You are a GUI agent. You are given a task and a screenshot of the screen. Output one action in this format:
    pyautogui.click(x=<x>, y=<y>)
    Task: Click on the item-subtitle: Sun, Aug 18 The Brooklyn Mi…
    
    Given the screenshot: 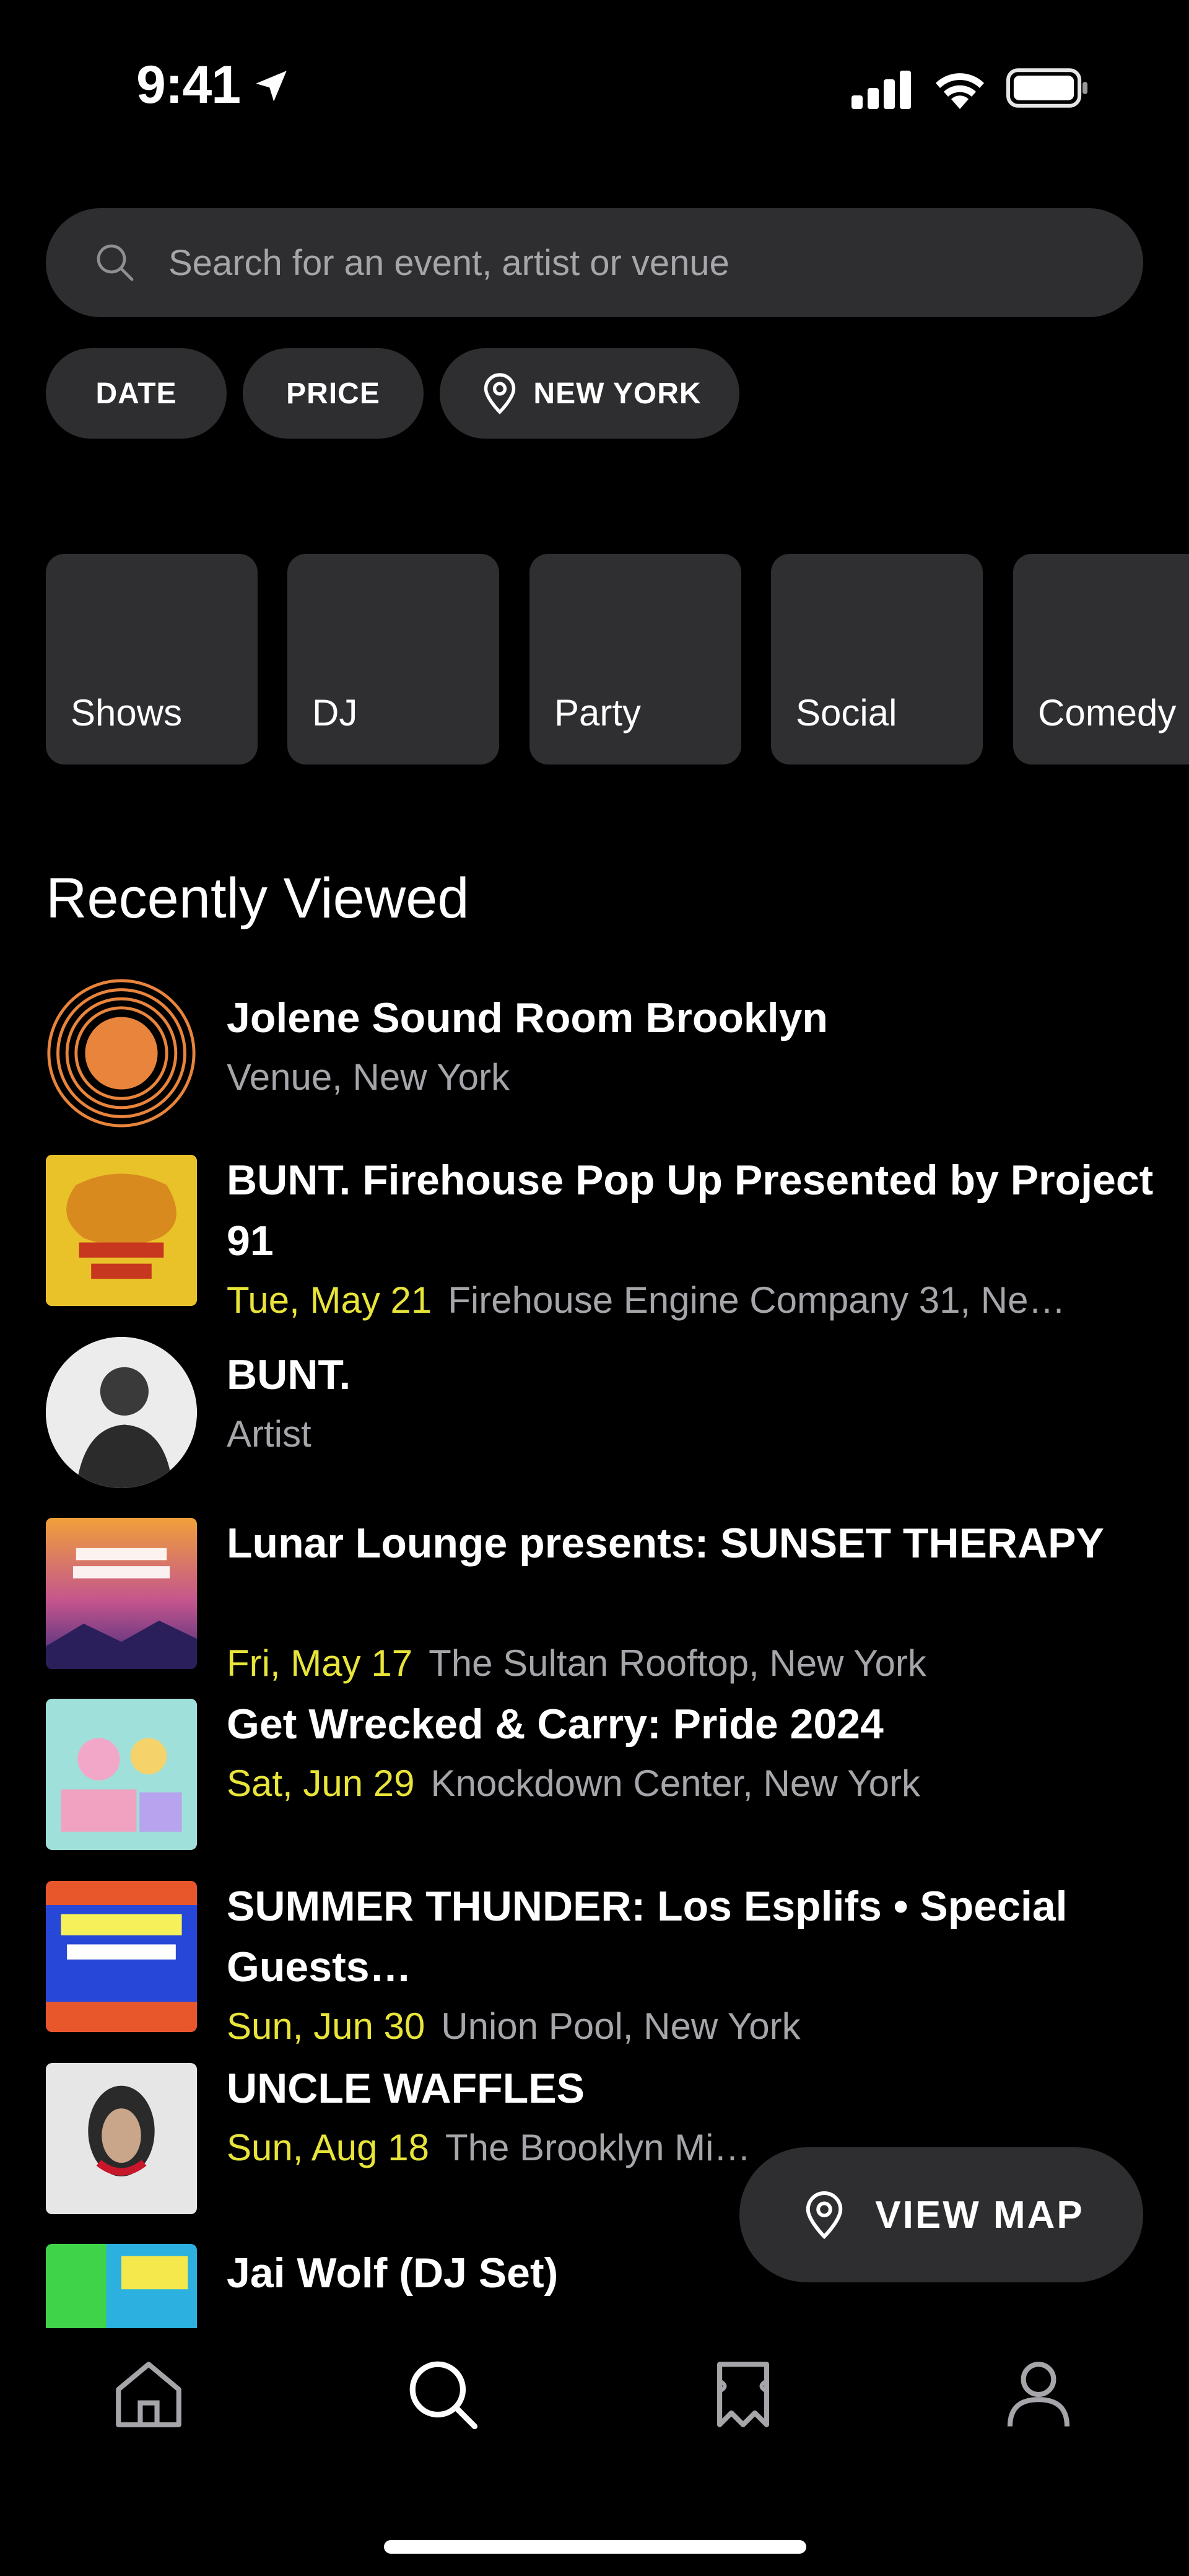 What is the action you would take?
    pyautogui.click(x=489, y=2147)
    